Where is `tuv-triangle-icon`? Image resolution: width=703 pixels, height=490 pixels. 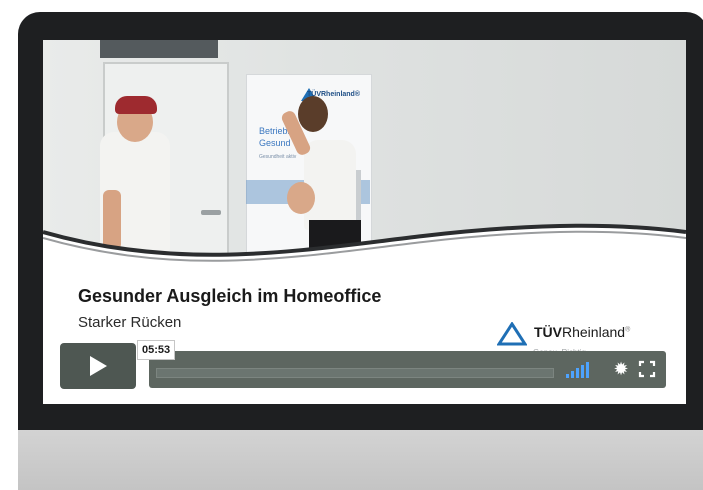 tuv-triangle-icon is located at coordinates (512, 334).